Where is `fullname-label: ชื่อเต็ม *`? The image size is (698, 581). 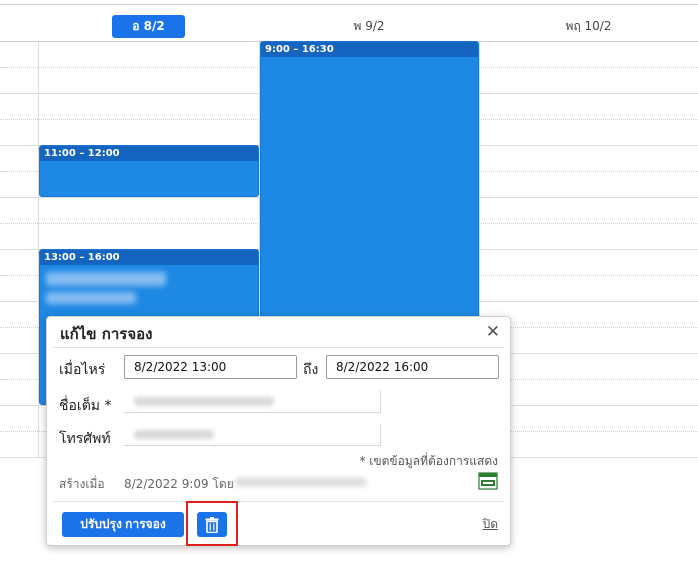
fullname-label: ชื่อเต็ม * is located at coordinates (85, 406).